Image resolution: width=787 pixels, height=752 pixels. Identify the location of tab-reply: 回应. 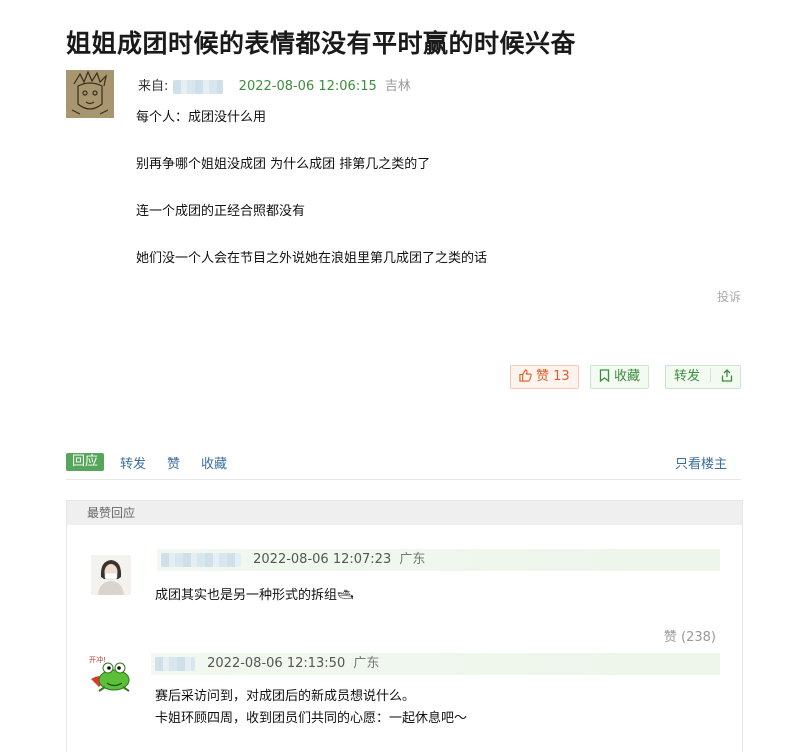
(85, 462).